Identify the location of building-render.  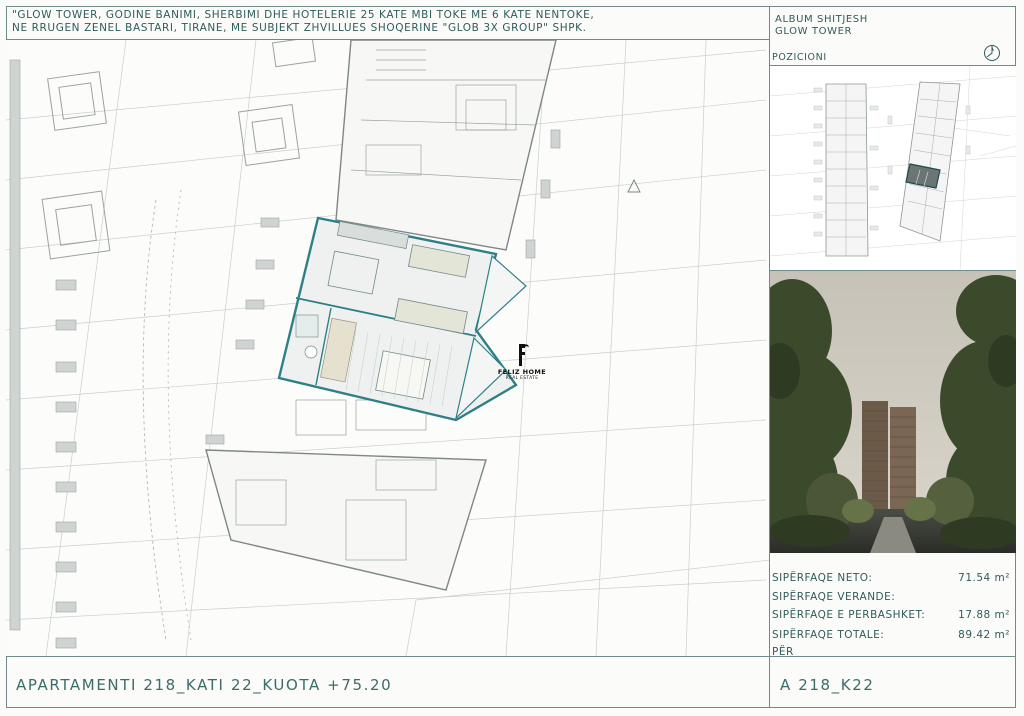
(893, 412).